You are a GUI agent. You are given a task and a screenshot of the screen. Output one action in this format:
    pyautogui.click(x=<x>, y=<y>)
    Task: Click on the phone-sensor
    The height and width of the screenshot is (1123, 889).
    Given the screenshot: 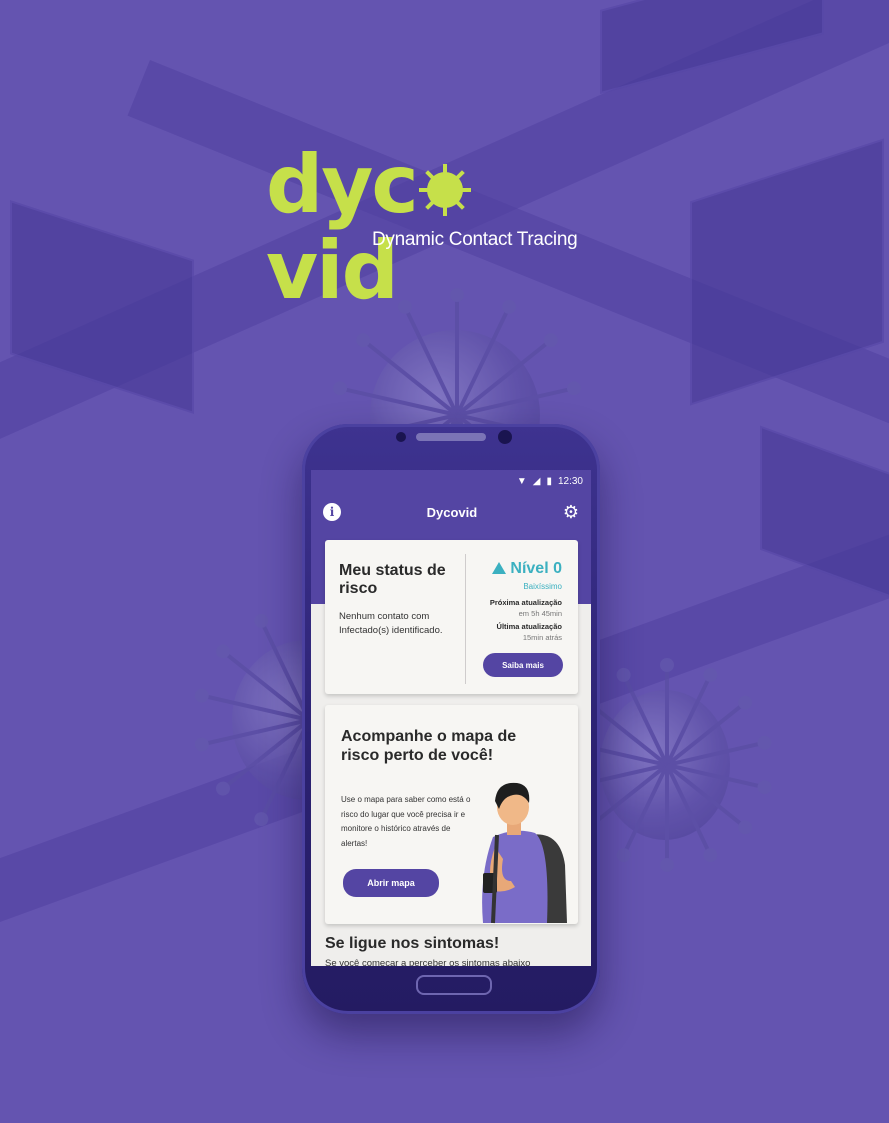 What is the action you would take?
    pyautogui.click(x=505, y=437)
    